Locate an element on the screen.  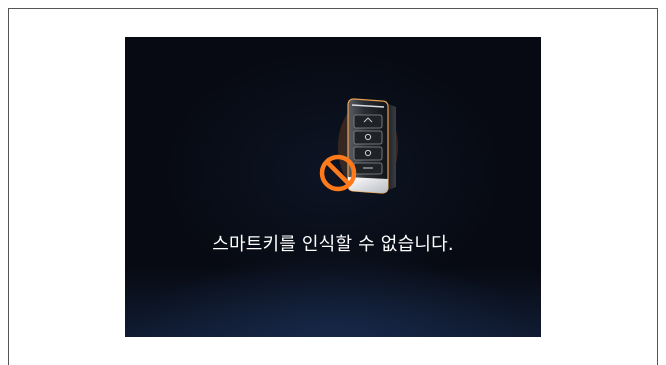
frame-top-border is located at coordinates (333, 8).